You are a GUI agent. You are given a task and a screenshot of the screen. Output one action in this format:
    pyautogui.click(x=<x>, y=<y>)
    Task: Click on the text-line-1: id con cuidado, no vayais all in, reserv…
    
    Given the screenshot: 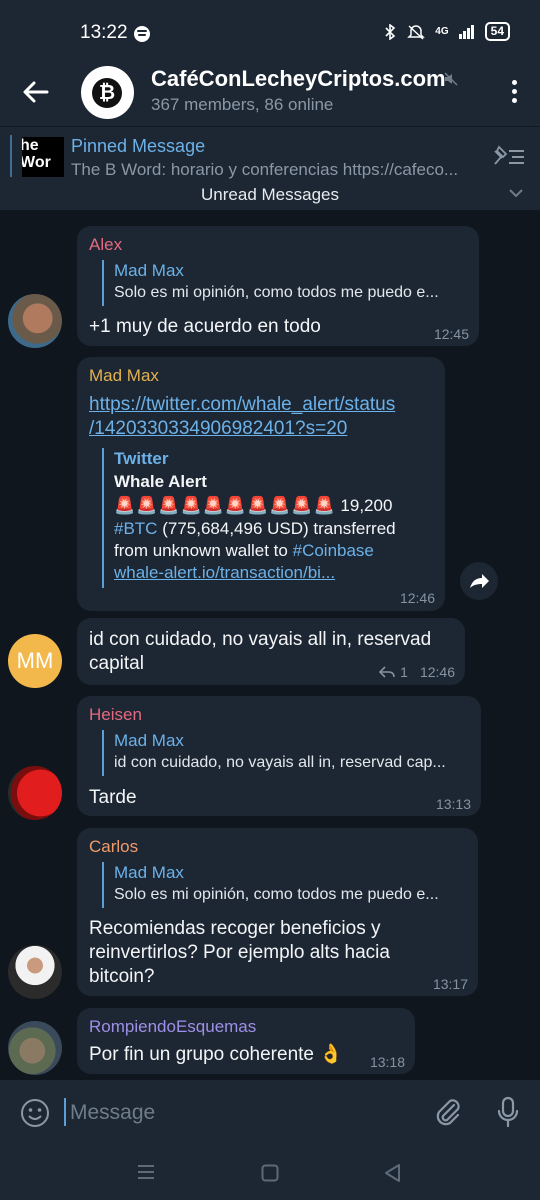 What is the action you would take?
    pyautogui.click(x=260, y=639)
    